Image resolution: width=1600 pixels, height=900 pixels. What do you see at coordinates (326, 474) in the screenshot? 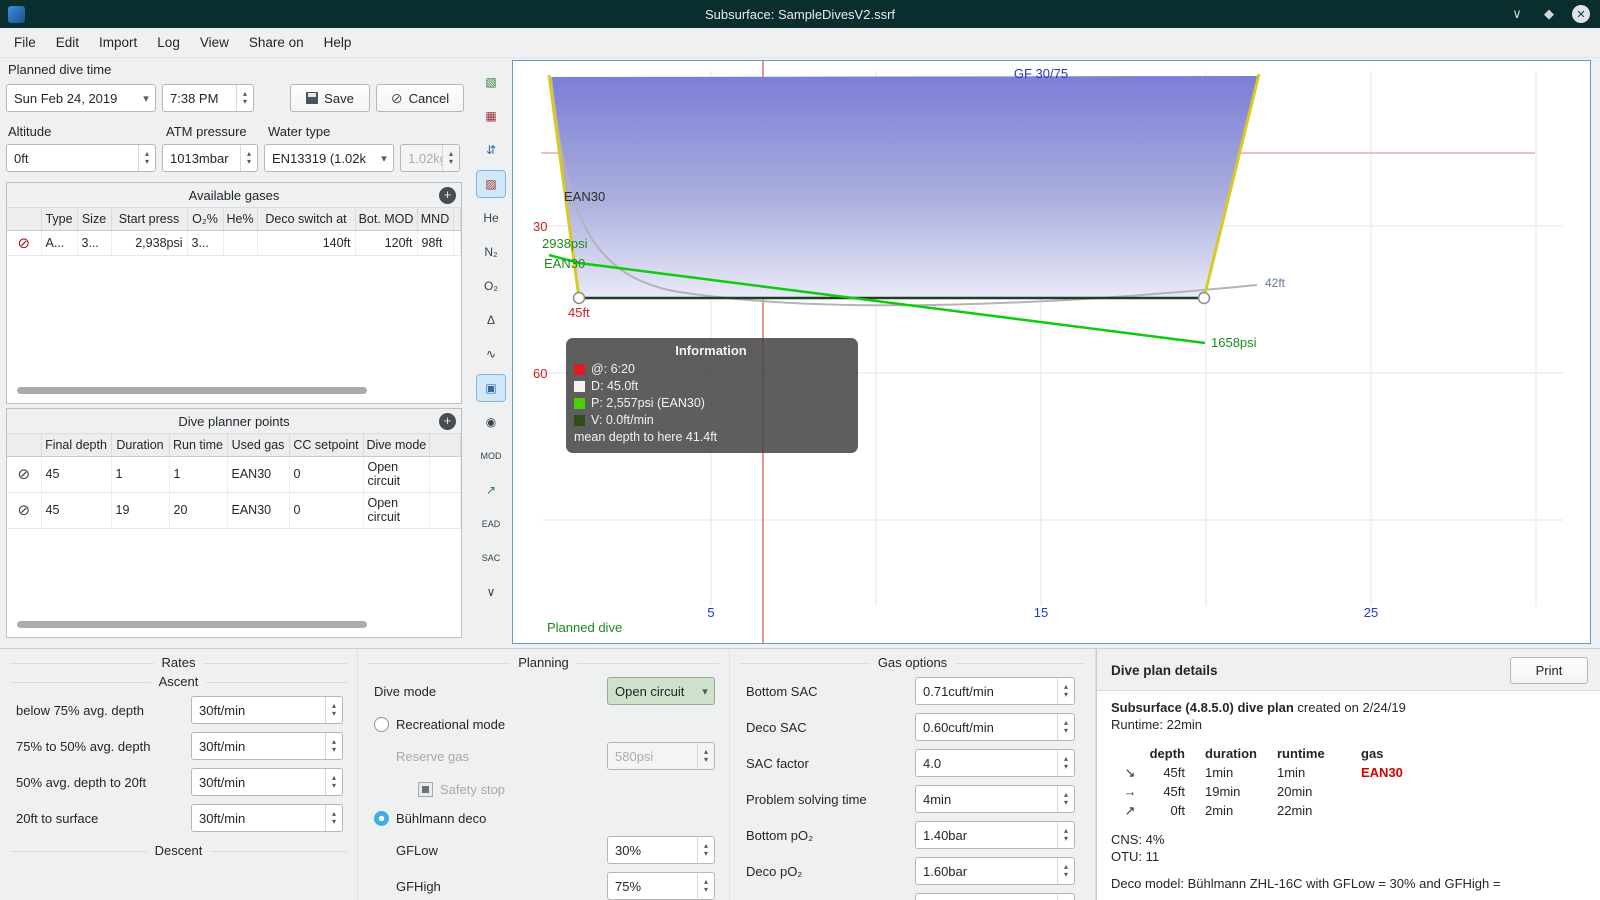
I see `cell: 0` at bounding box center [326, 474].